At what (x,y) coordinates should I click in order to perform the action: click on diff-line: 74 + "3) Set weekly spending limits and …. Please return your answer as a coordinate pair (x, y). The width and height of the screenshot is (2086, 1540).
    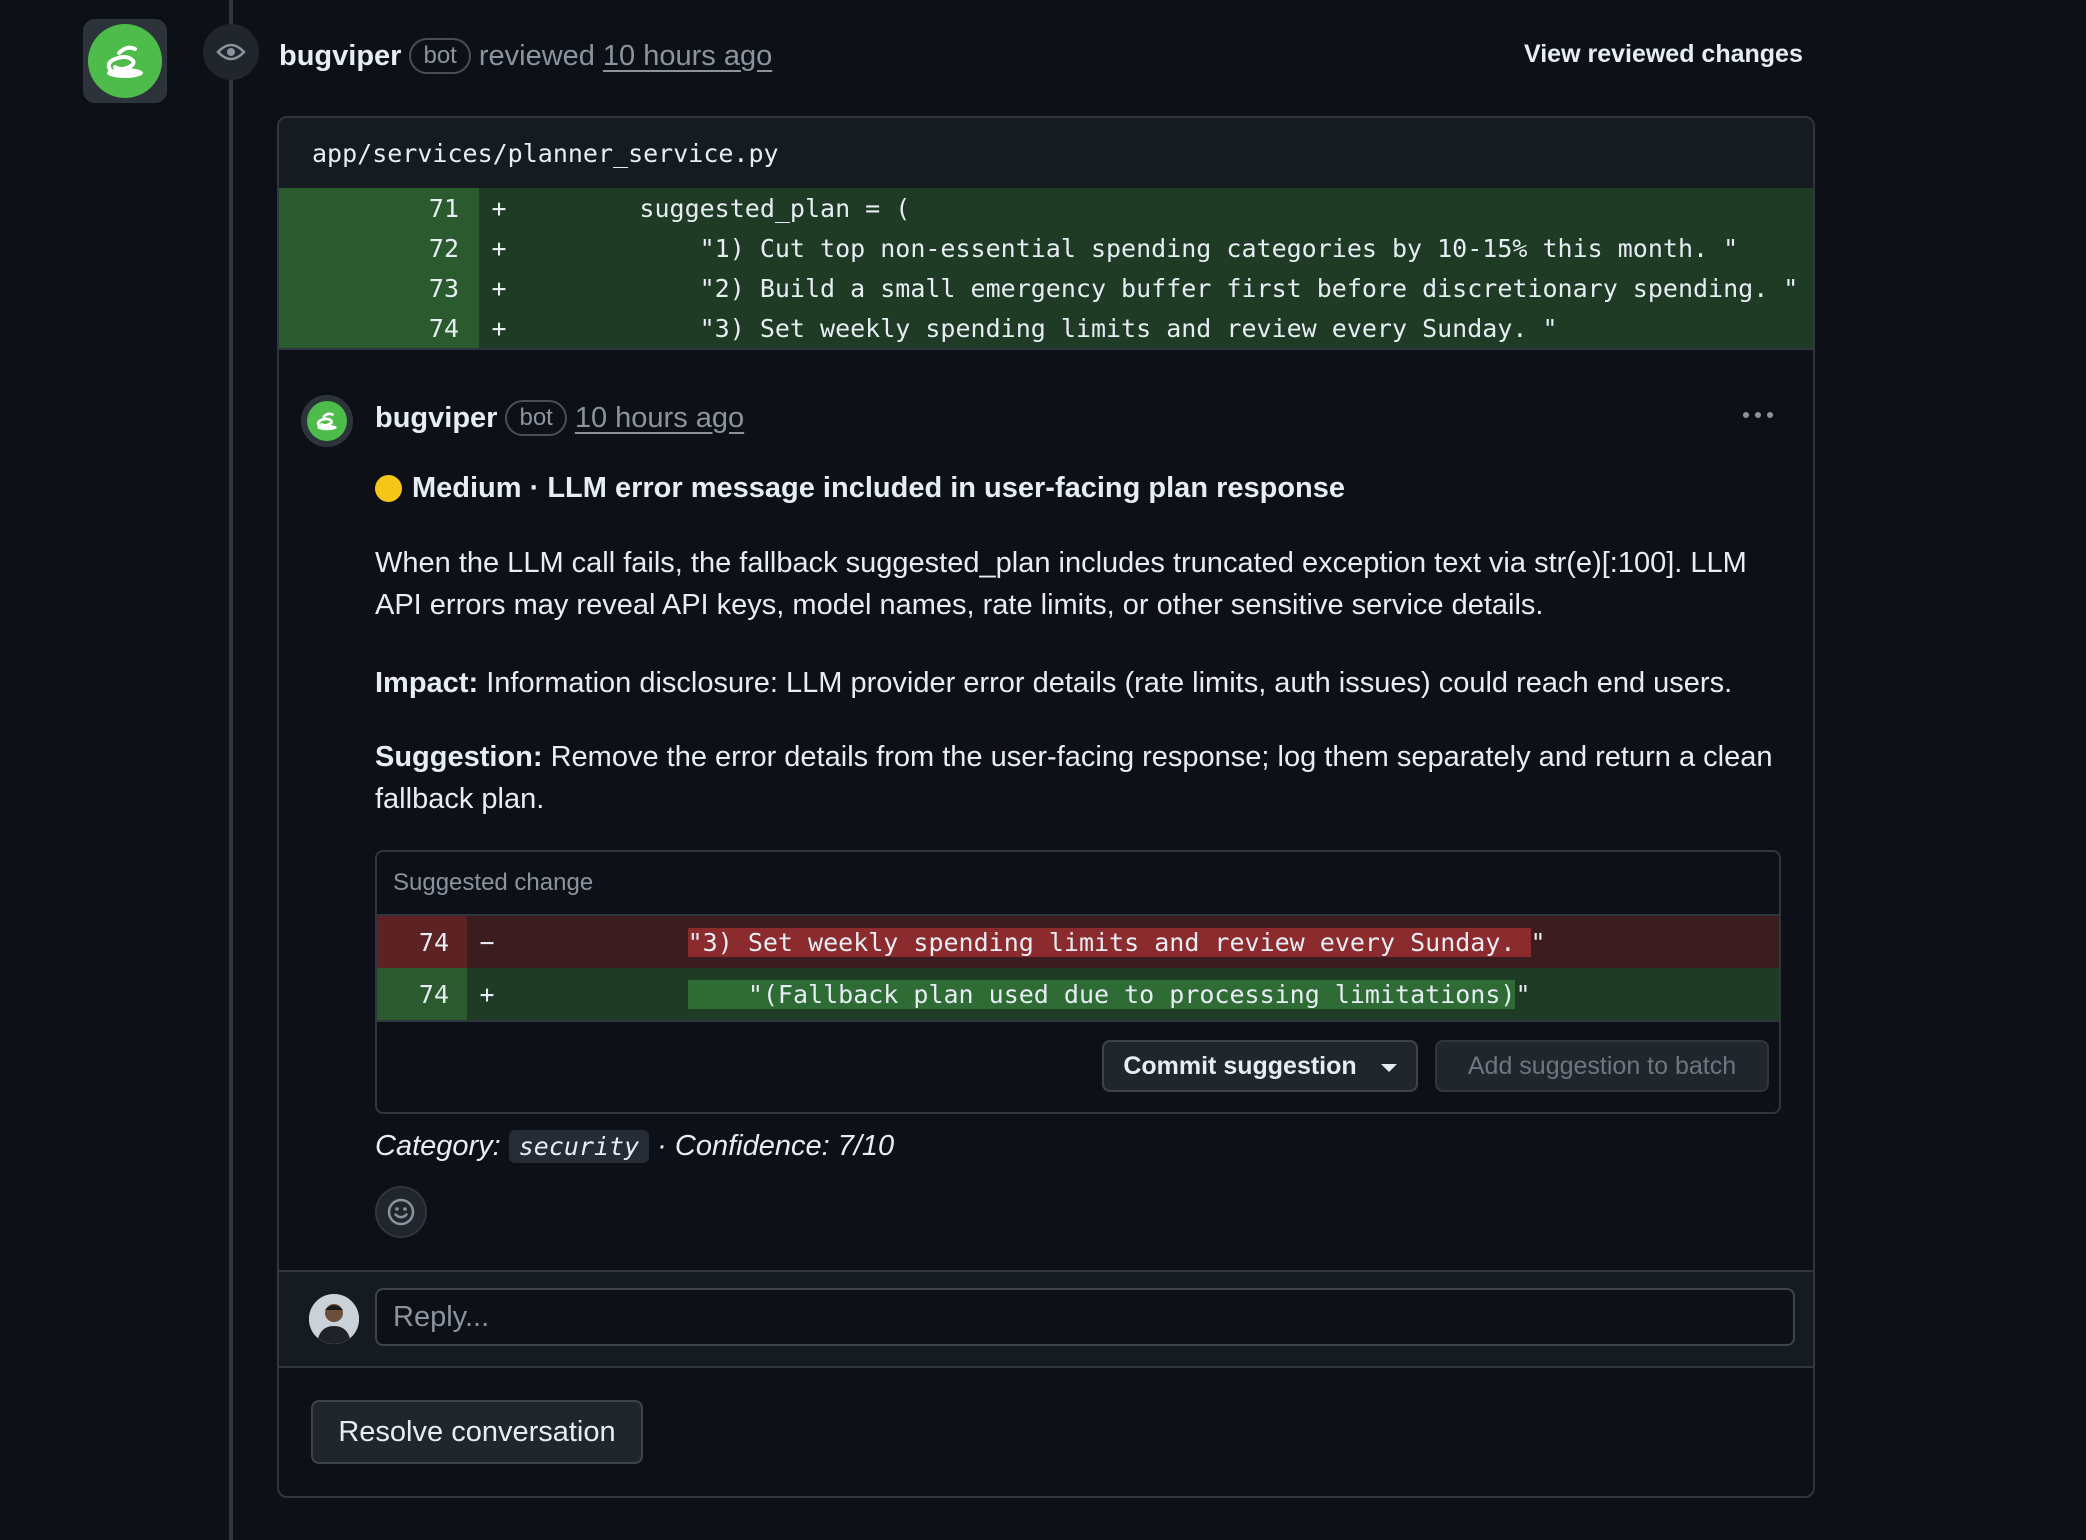
    Looking at the image, I should click on (1046, 328).